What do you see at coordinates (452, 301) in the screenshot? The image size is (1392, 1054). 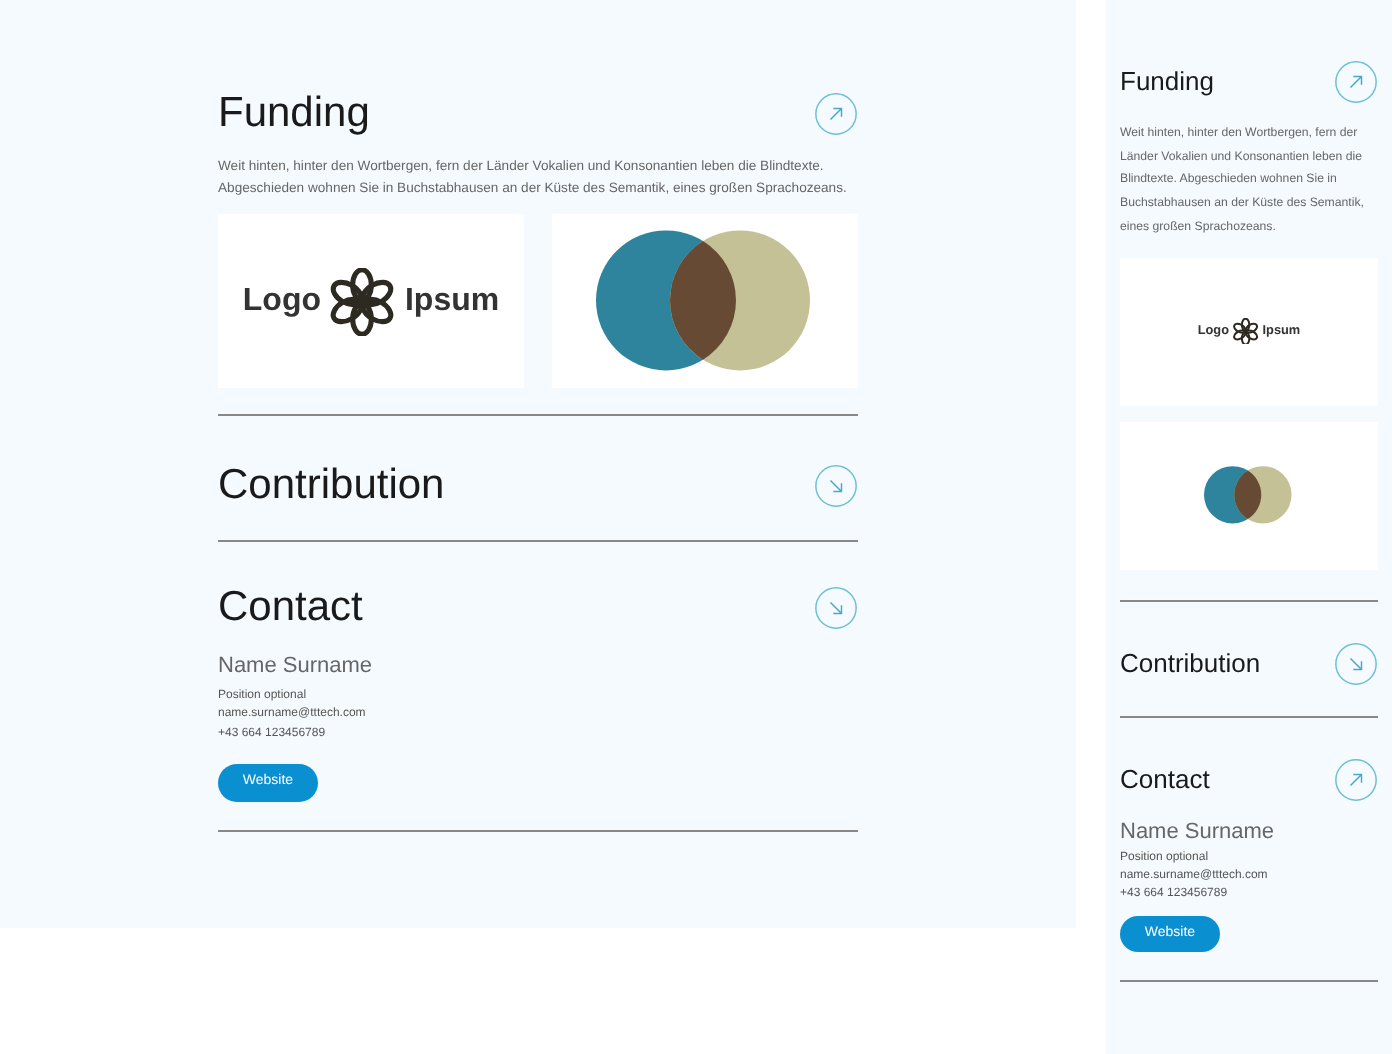 I see `logo-text: Ipsum` at bounding box center [452, 301].